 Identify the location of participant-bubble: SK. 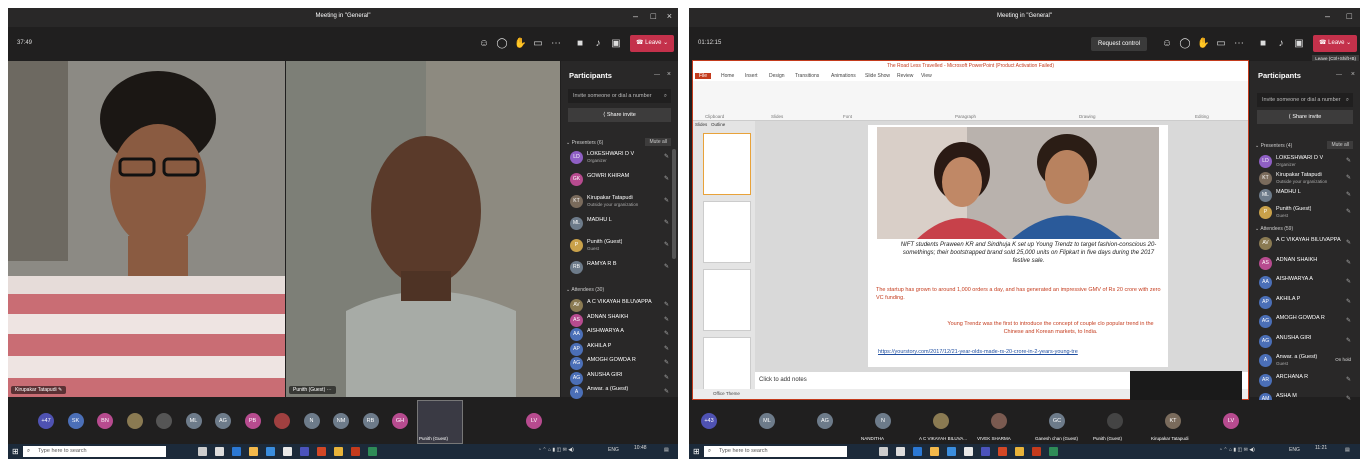
(75, 421).